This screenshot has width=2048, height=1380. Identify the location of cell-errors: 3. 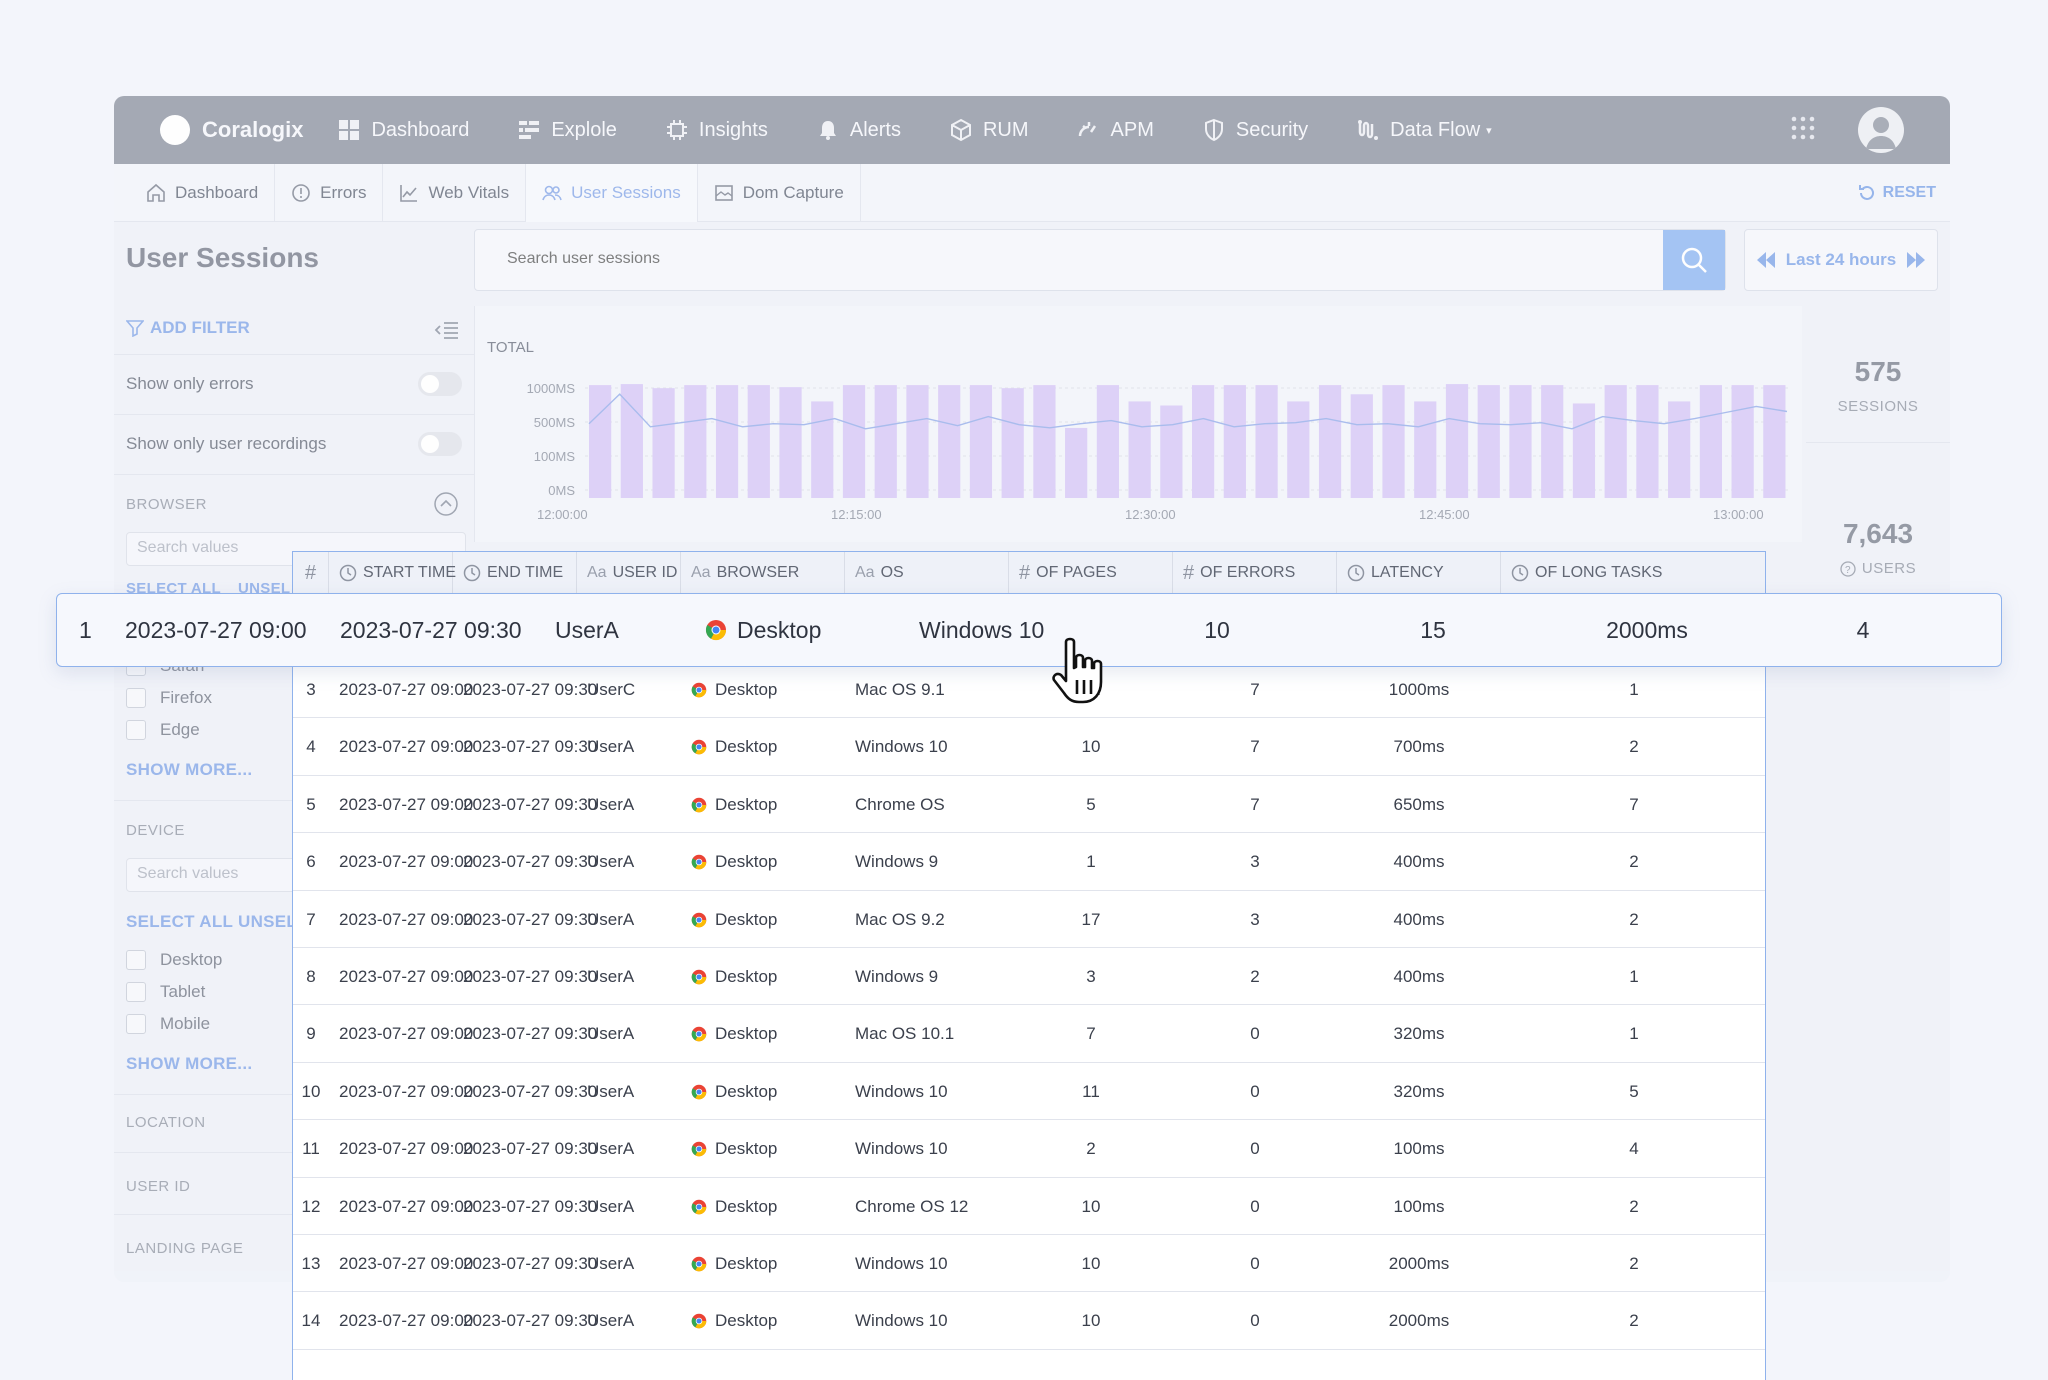
(1255, 919).